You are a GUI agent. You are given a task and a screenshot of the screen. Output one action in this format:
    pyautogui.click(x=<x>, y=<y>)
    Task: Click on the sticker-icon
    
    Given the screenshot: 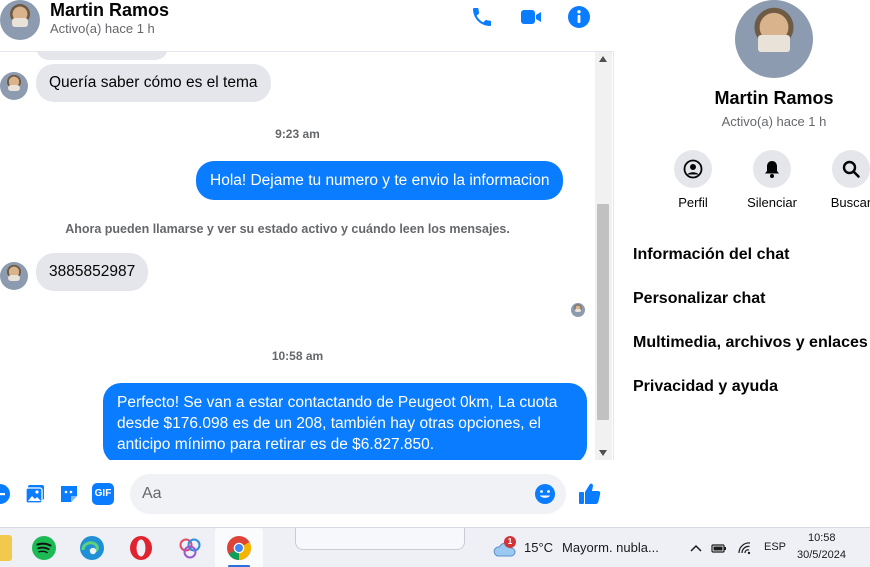 What is the action you would take?
    pyautogui.click(x=69, y=494)
    